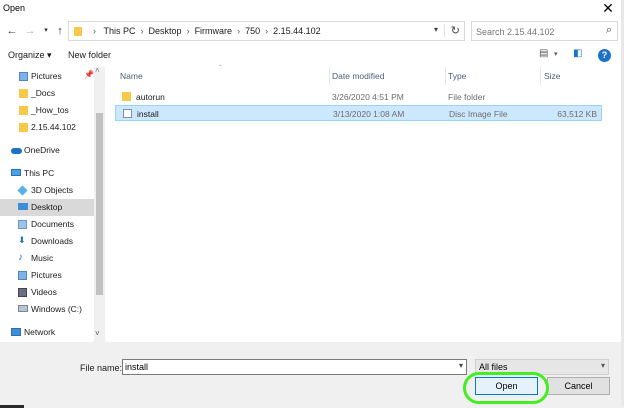  What do you see at coordinates (577, 114) in the screenshot?
I see `file-size: 63,512 KB` at bounding box center [577, 114].